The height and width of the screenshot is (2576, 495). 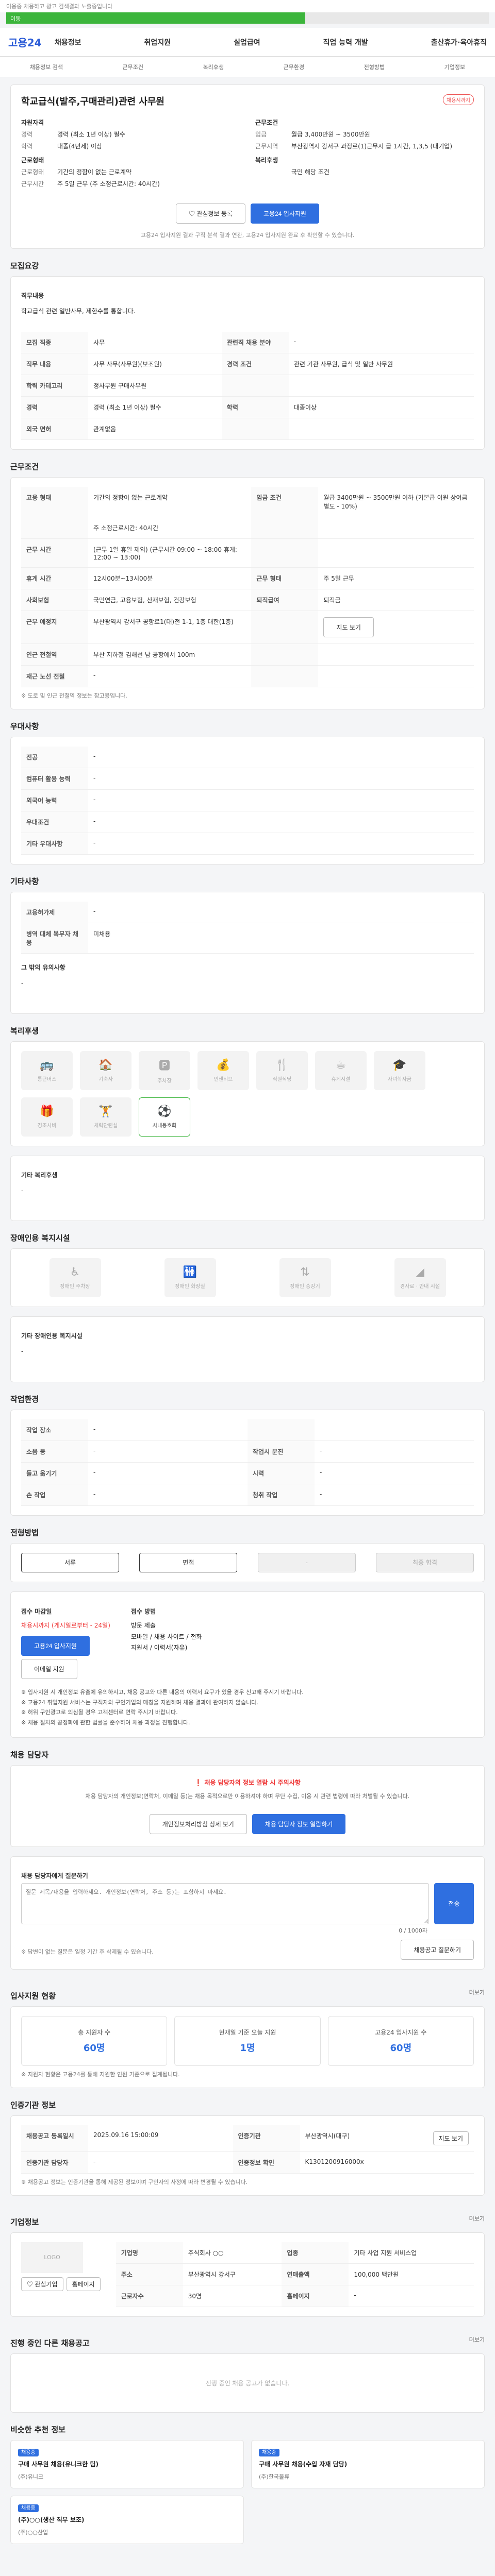 I want to click on disability-item: ♿ 장애인 주차장, so click(x=75, y=1278).